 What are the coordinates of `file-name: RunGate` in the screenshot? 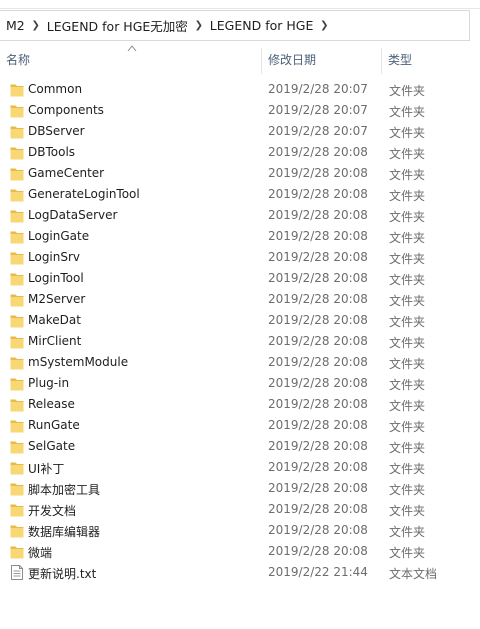 It's located at (54, 425).